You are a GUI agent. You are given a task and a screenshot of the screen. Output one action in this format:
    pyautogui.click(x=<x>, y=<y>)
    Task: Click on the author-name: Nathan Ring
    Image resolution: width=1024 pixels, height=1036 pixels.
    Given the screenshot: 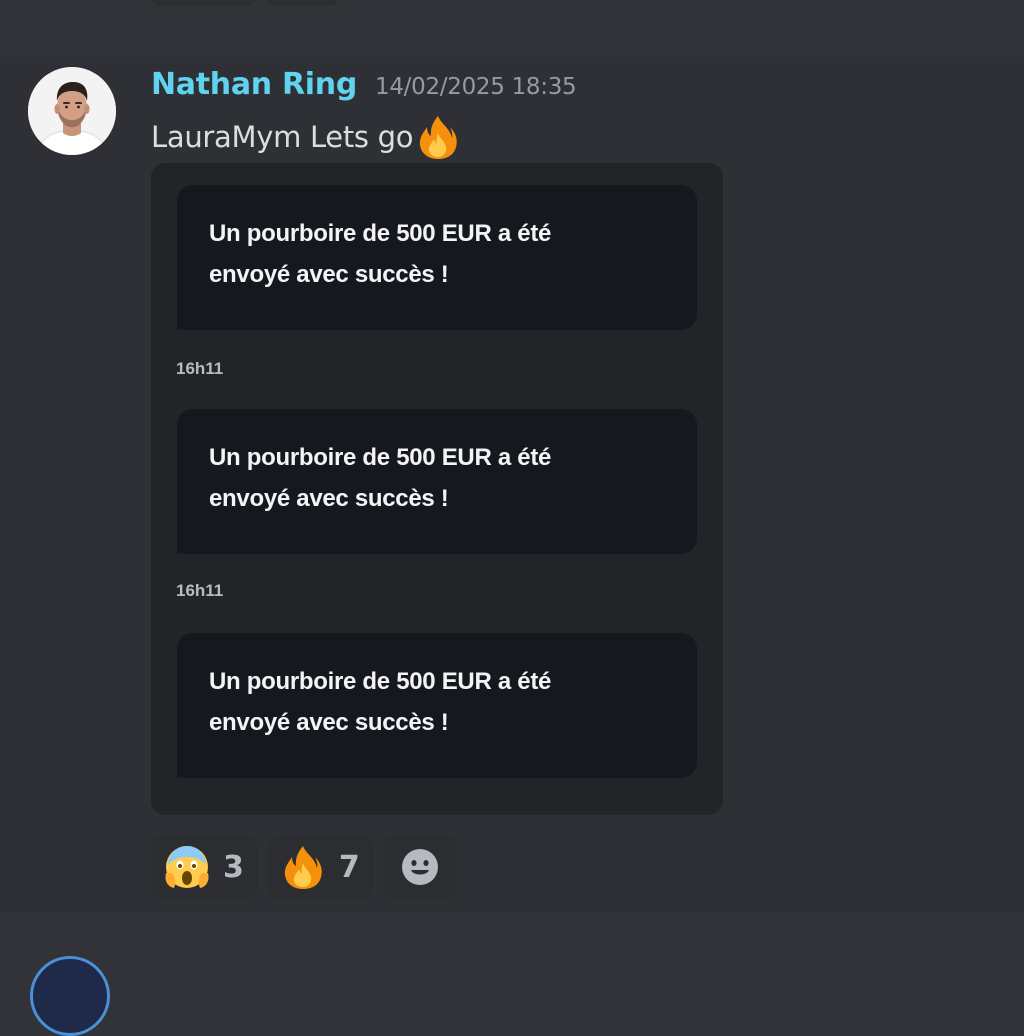 What is the action you would take?
    pyautogui.click(x=254, y=84)
    